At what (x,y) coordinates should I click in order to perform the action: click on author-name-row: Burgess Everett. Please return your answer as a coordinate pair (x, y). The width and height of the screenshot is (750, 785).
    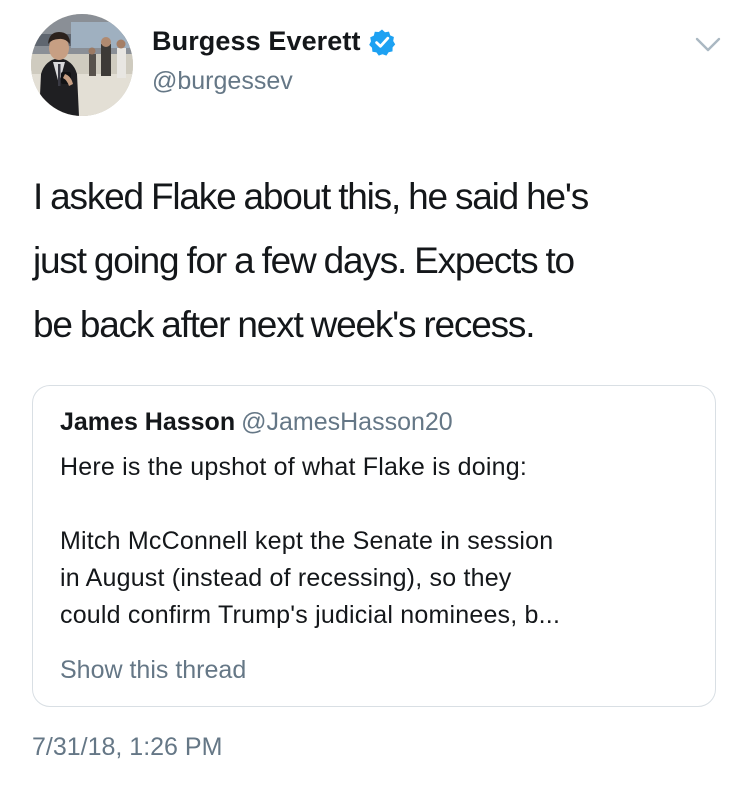
    Looking at the image, I should click on (274, 41).